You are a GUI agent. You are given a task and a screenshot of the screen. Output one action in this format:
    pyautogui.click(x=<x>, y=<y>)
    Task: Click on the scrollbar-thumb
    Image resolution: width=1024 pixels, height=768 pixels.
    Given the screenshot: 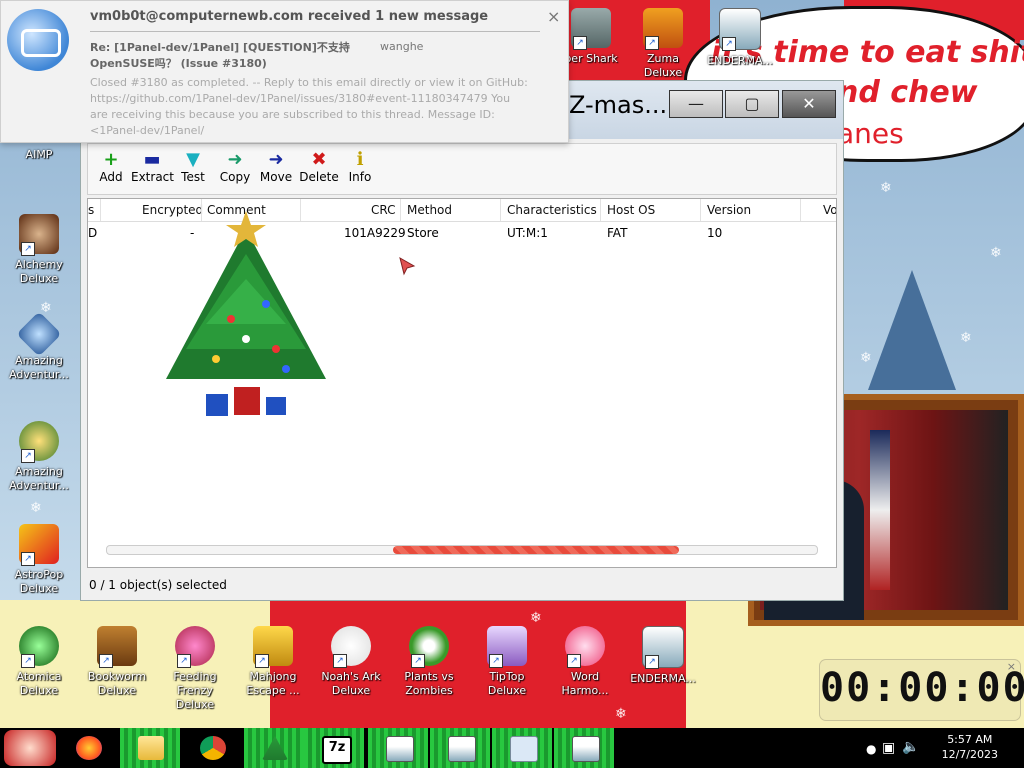 What is the action you would take?
    pyautogui.click(x=536, y=550)
    